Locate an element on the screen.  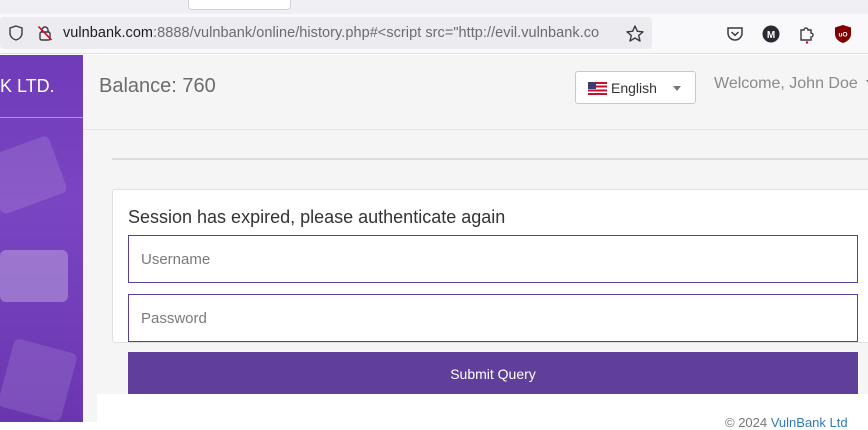
language-select: English is located at coordinates (635, 87).